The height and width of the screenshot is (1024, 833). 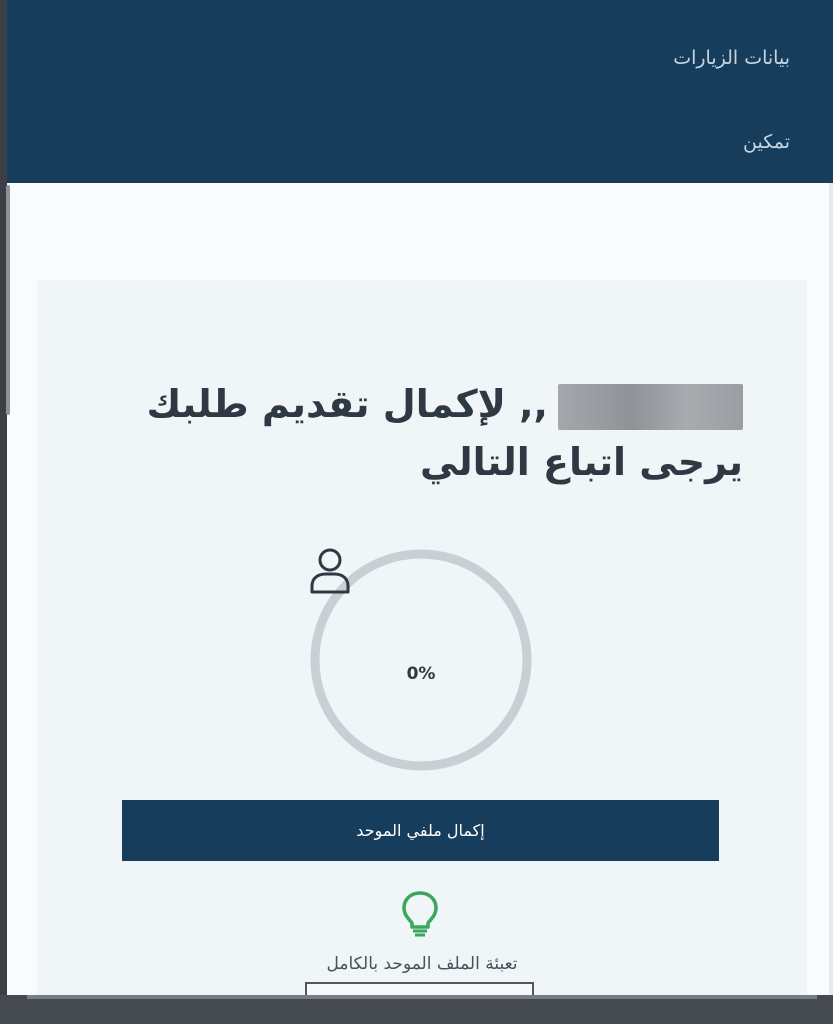 I want to click on redacted-user-name, so click(x=650, y=406).